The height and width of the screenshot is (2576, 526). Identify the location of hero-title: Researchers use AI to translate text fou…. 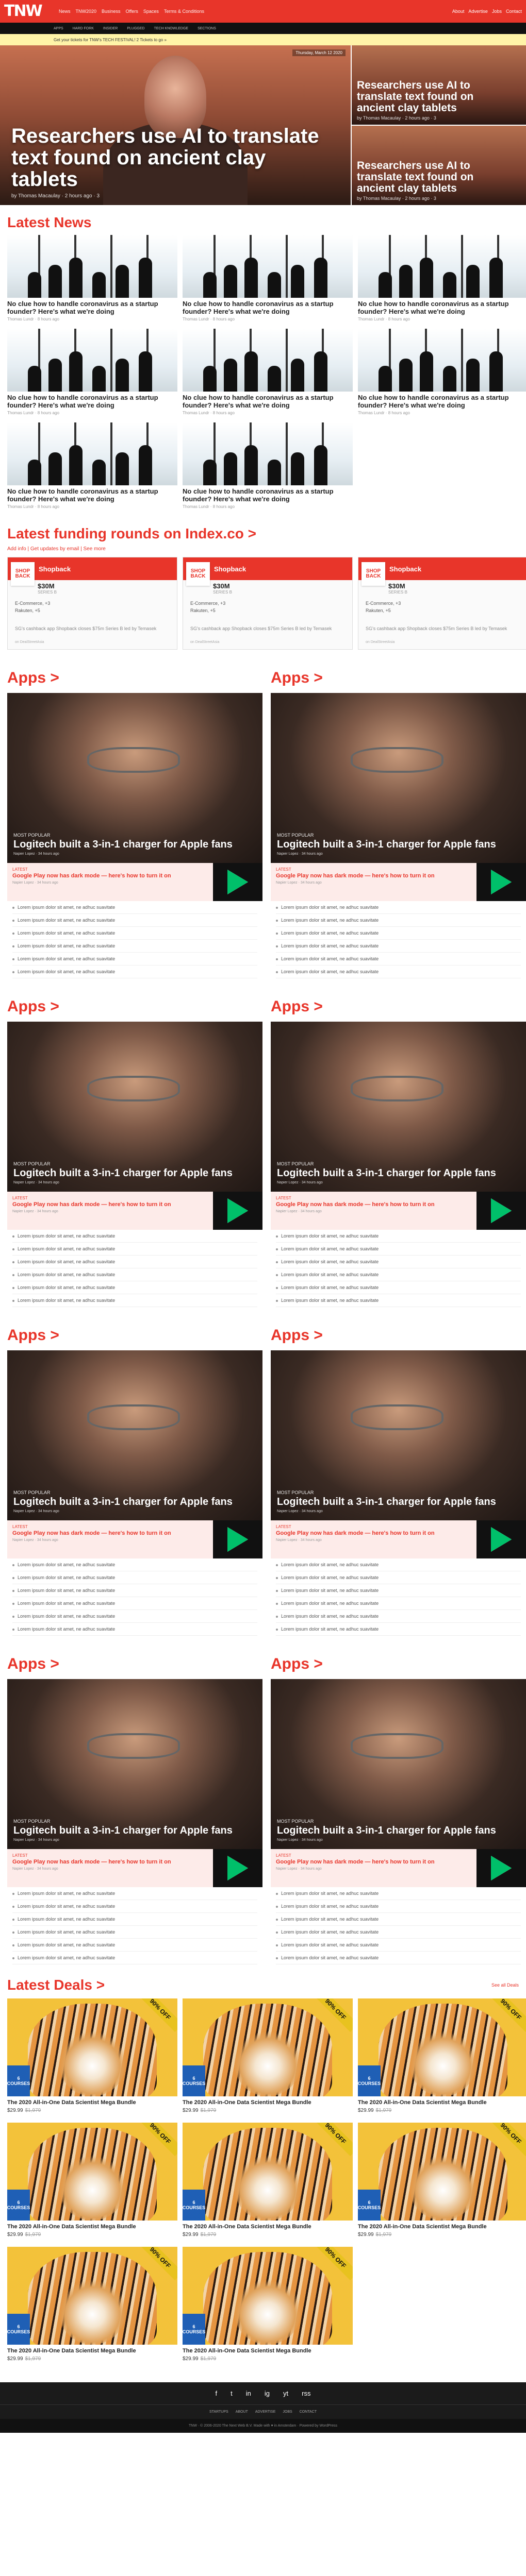
(166, 157).